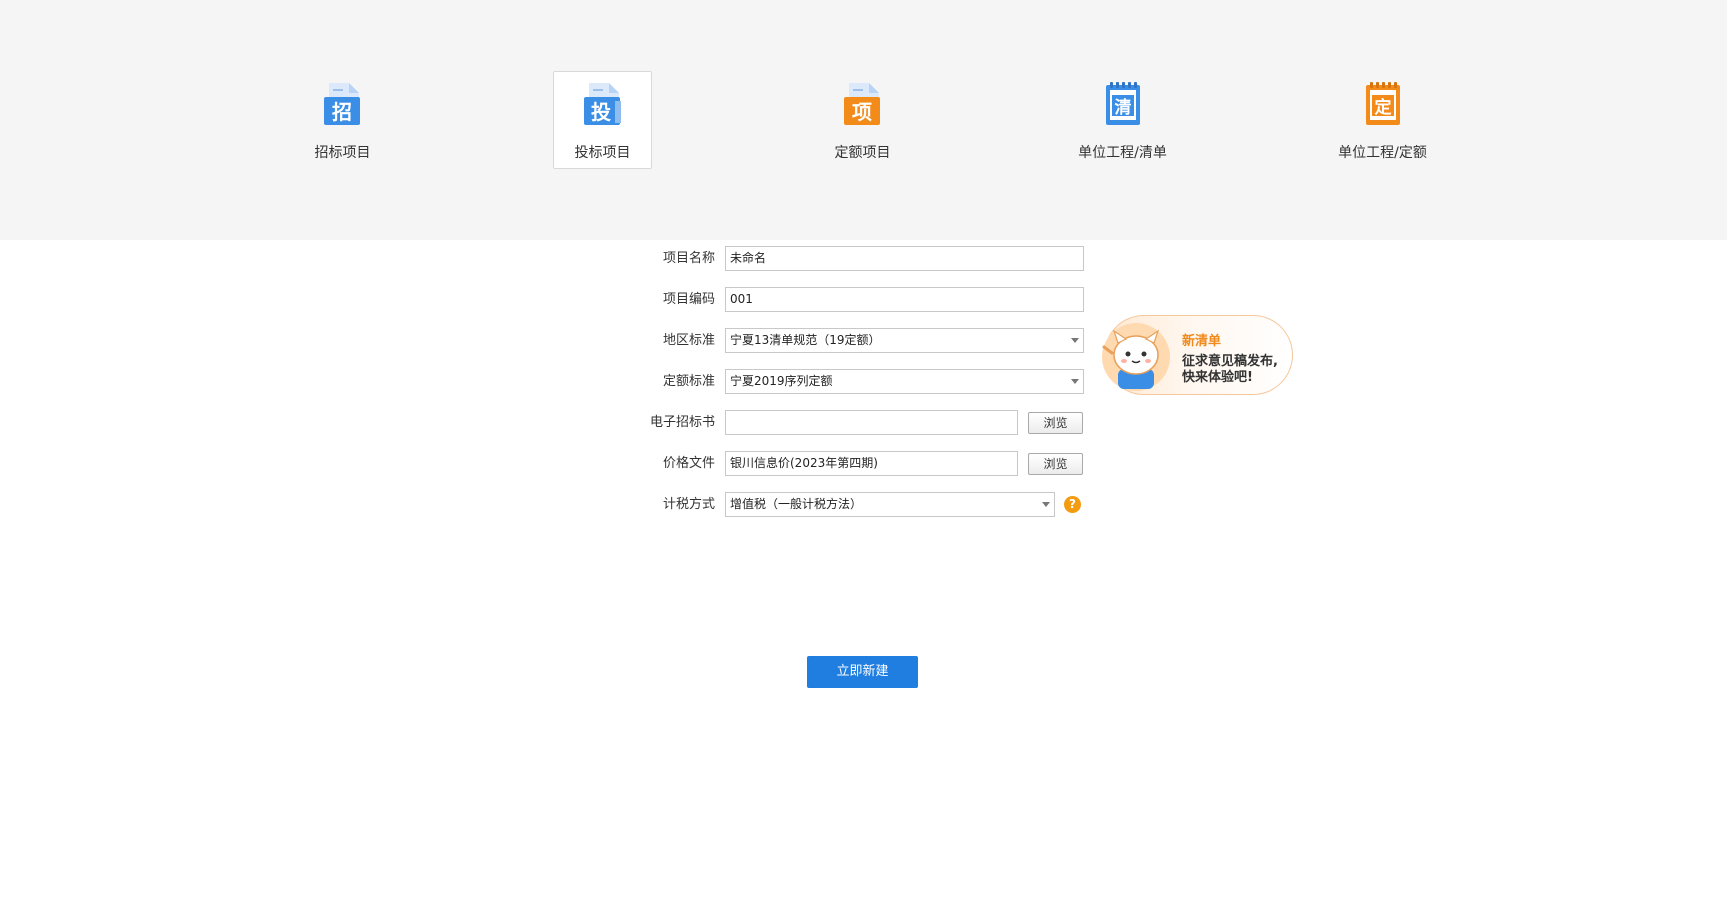  I want to click on row-quota-standard: 定额标准 宁夏2019序列定额, so click(863, 382).